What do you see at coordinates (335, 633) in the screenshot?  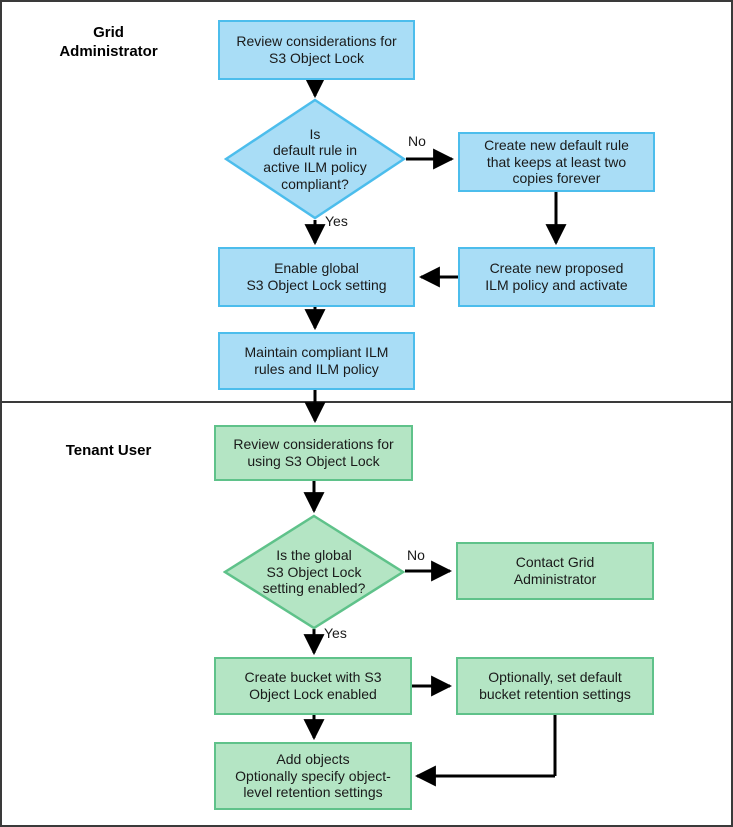 I see `edge-label-tenant-yes: Yes` at bounding box center [335, 633].